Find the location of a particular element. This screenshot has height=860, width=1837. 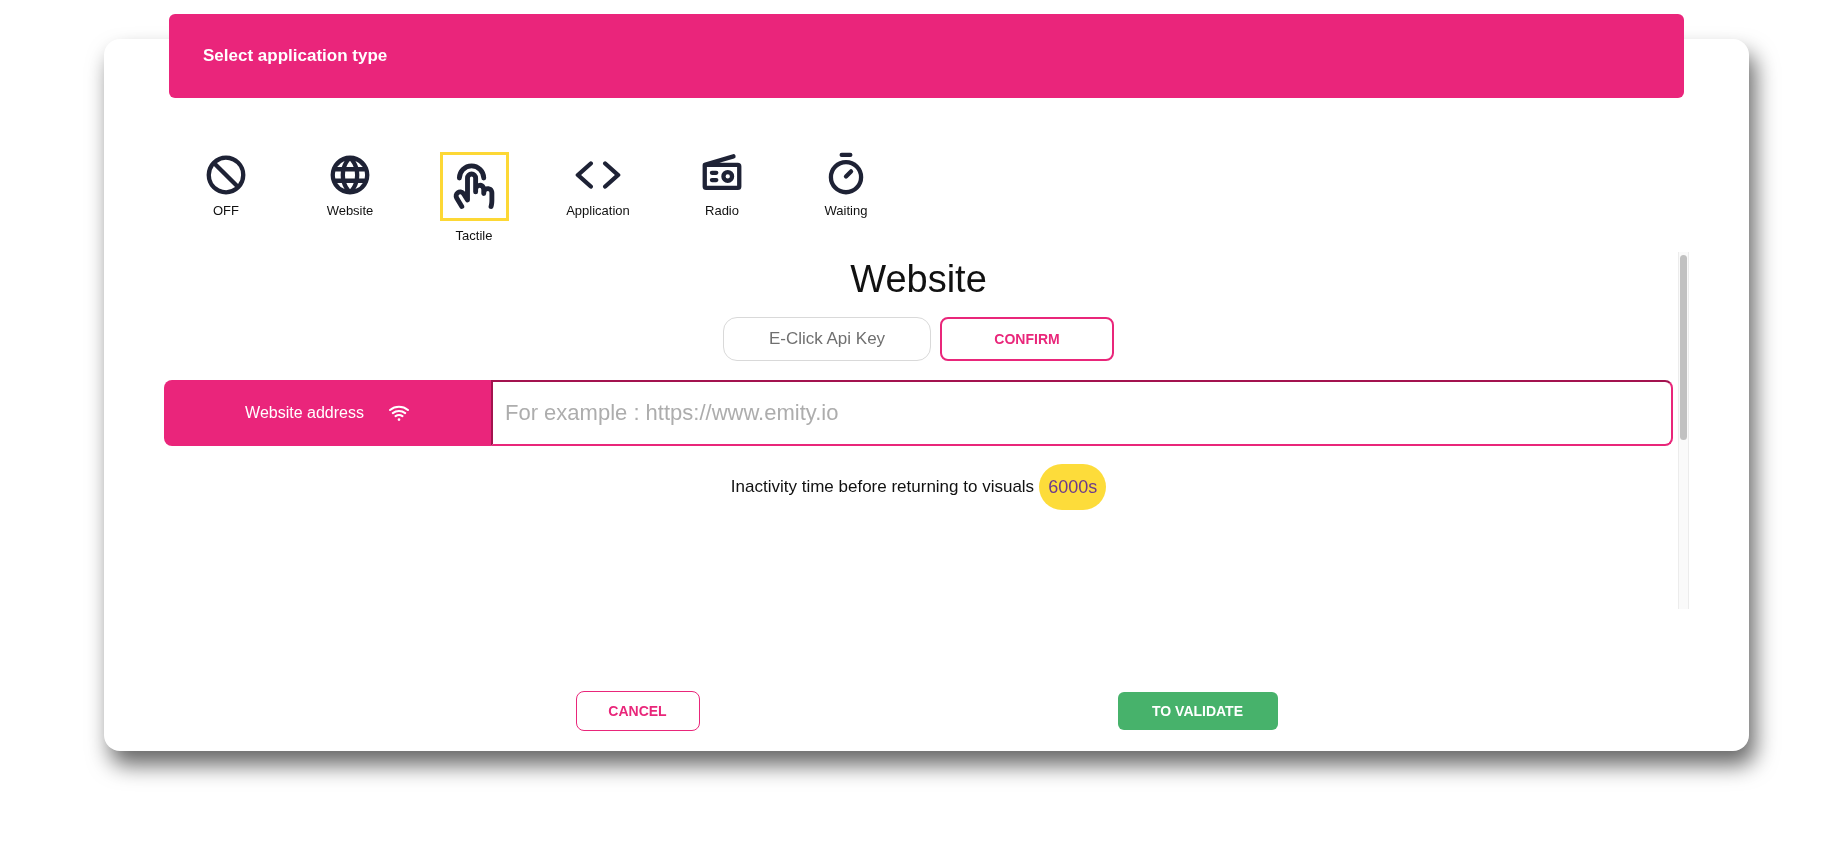

app-type-option: Waiting is located at coordinates (846, 185).